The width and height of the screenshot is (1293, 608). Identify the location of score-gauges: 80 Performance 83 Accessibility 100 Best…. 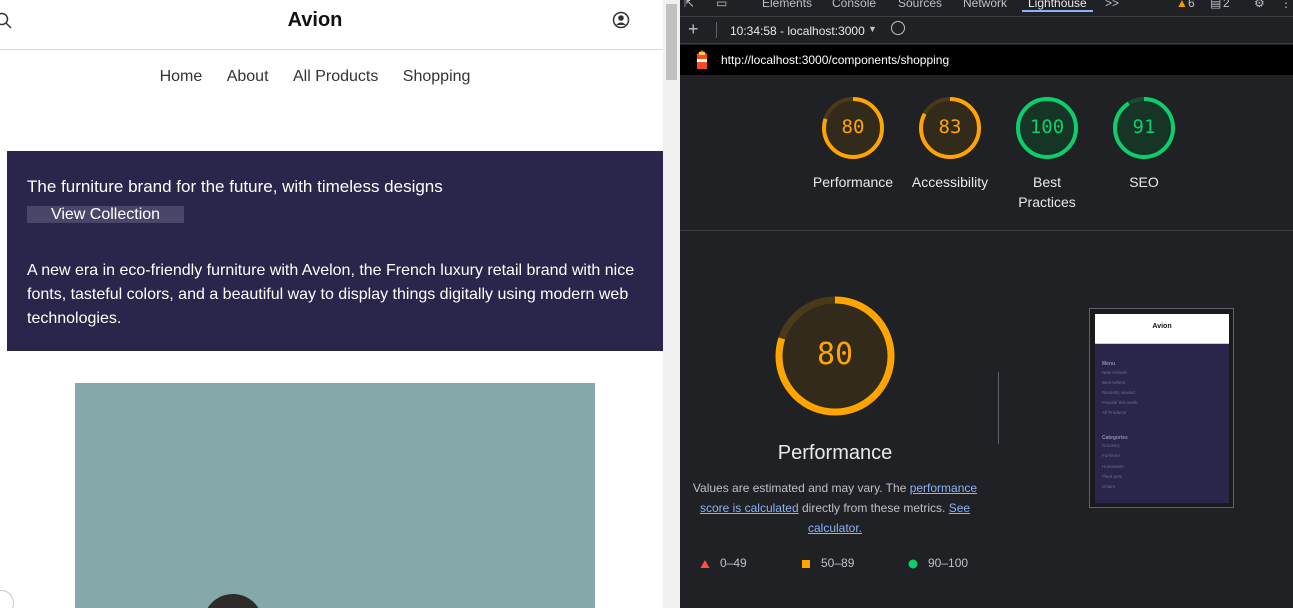
(986, 153).